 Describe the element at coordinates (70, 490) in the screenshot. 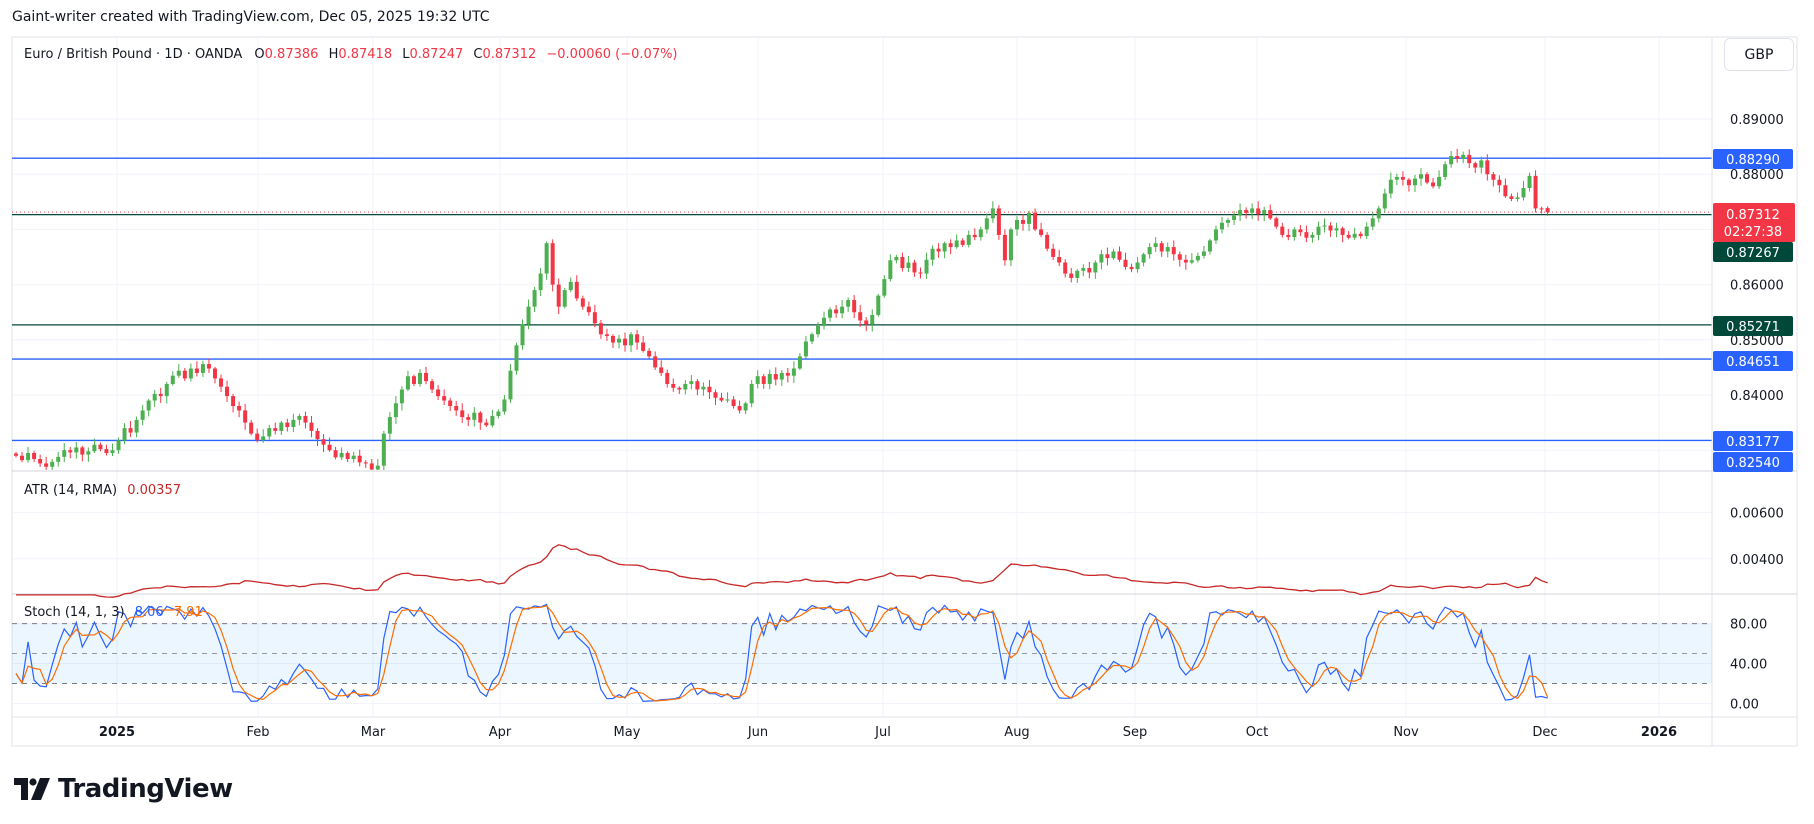

I see `atr-title: ATR (14, RMA)` at that location.